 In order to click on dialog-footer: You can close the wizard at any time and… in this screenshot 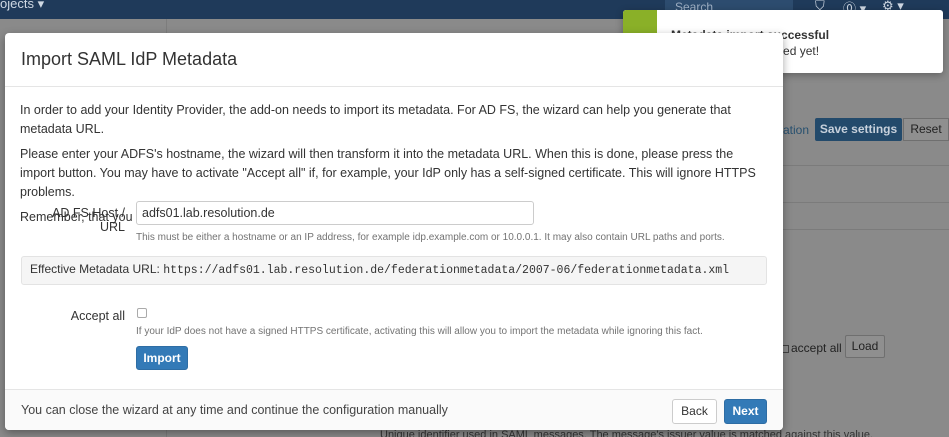, I will do `click(394, 409)`.